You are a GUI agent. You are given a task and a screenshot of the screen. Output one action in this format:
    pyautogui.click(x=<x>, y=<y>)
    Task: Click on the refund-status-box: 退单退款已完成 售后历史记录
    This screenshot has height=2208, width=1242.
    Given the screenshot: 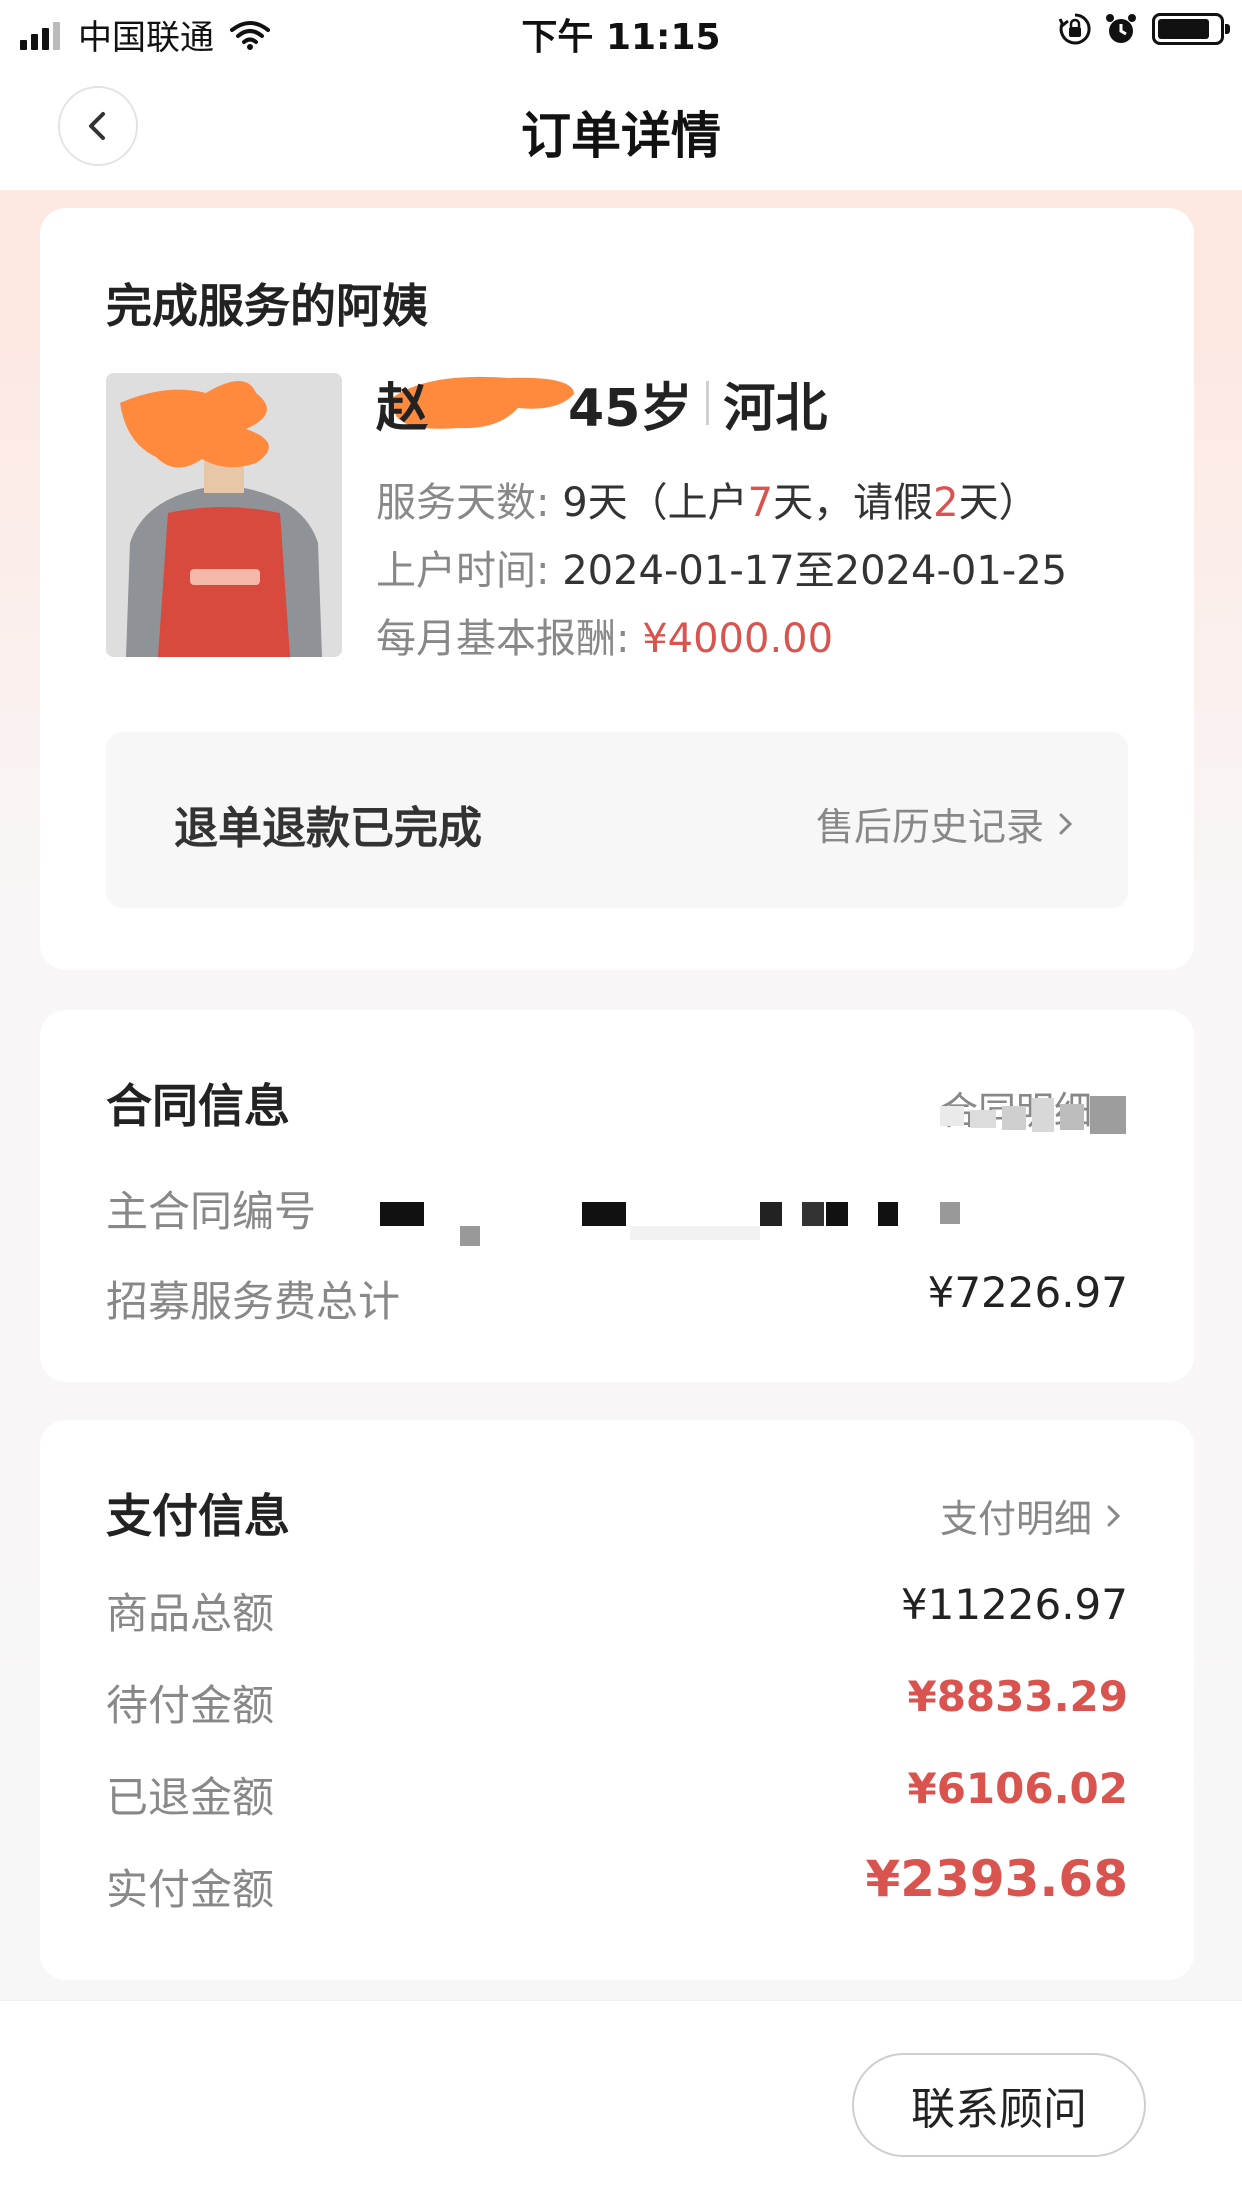 What is the action you would take?
    pyautogui.click(x=617, y=820)
    